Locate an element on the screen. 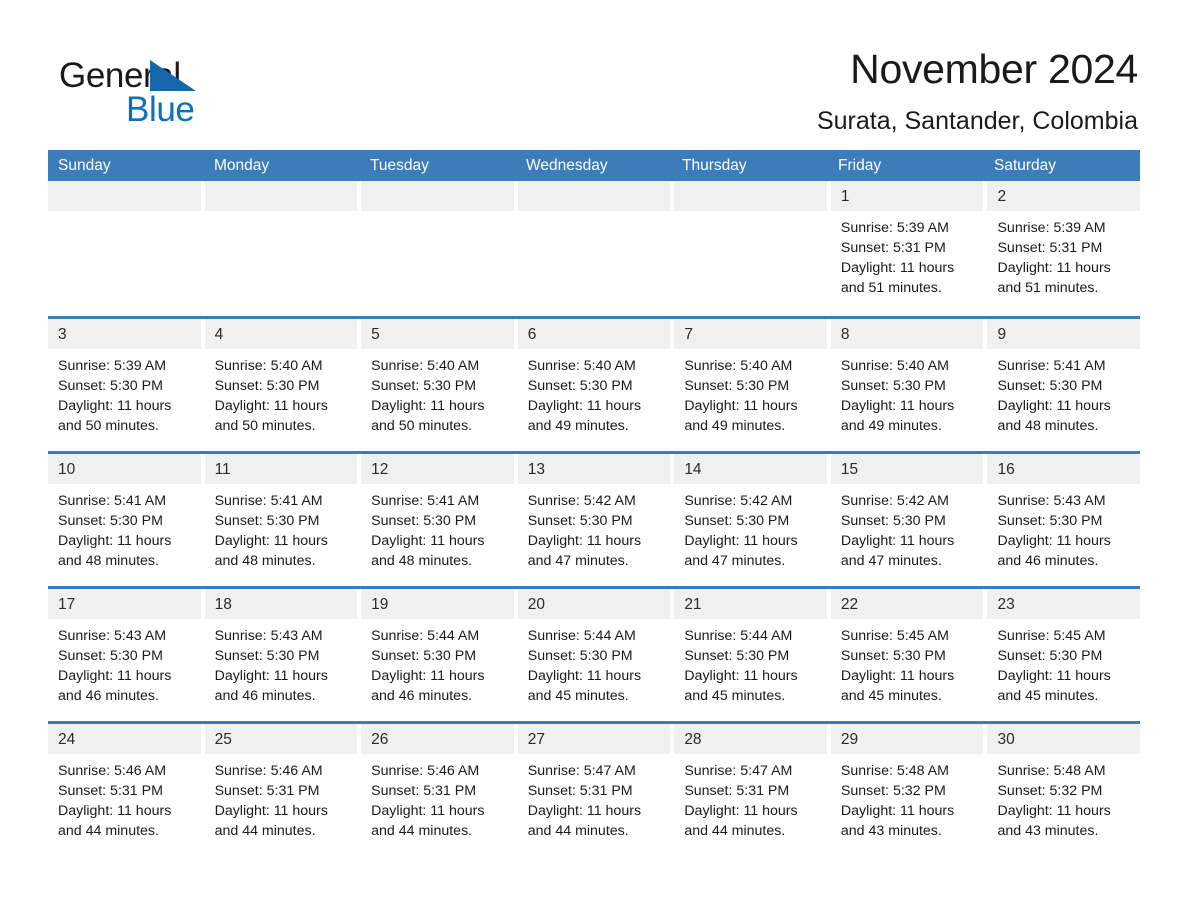 The height and width of the screenshot is (918, 1188). weekday-header-tuesday: Tuesday is located at coordinates (399, 165).